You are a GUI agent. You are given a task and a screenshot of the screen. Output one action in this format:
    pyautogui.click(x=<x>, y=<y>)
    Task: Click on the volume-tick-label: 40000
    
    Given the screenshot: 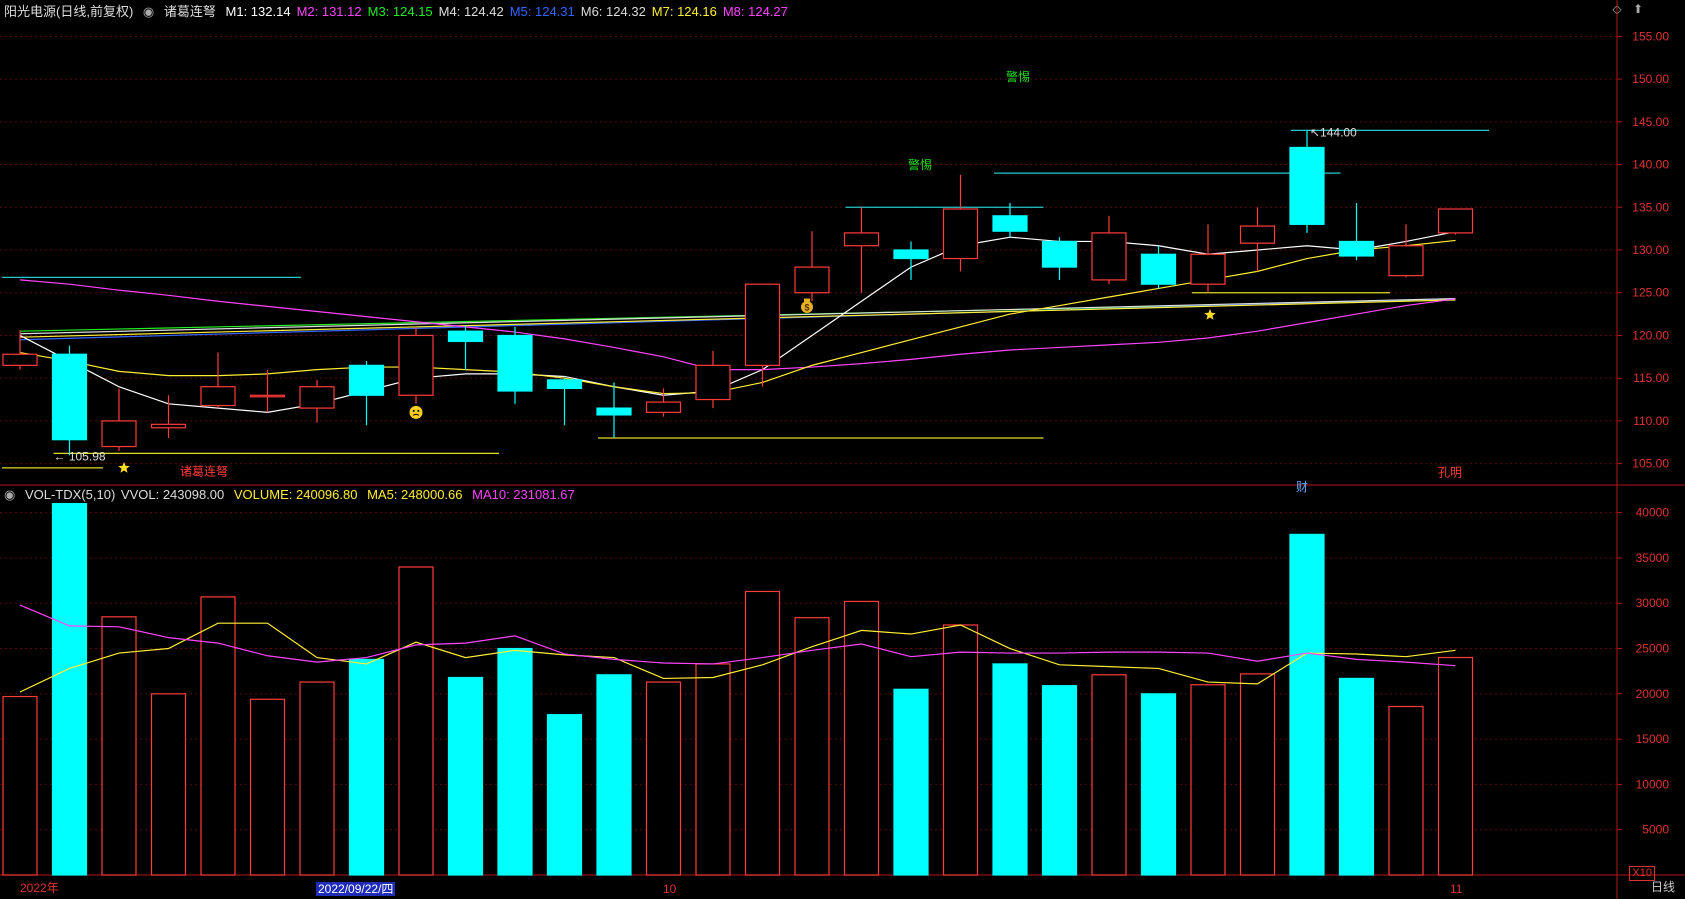 What is the action you would take?
    pyautogui.click(x=1653, y=513)
    